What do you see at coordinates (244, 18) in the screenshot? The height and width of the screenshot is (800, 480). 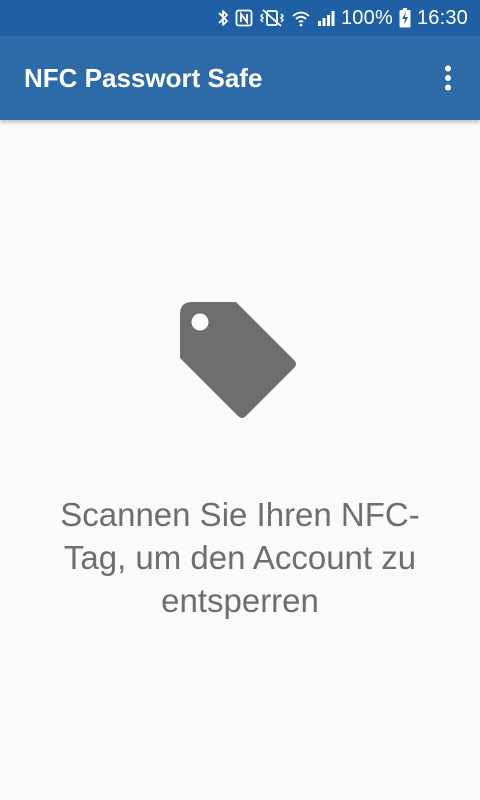 I see `nfc-icon` at bounding box center [244, 18].